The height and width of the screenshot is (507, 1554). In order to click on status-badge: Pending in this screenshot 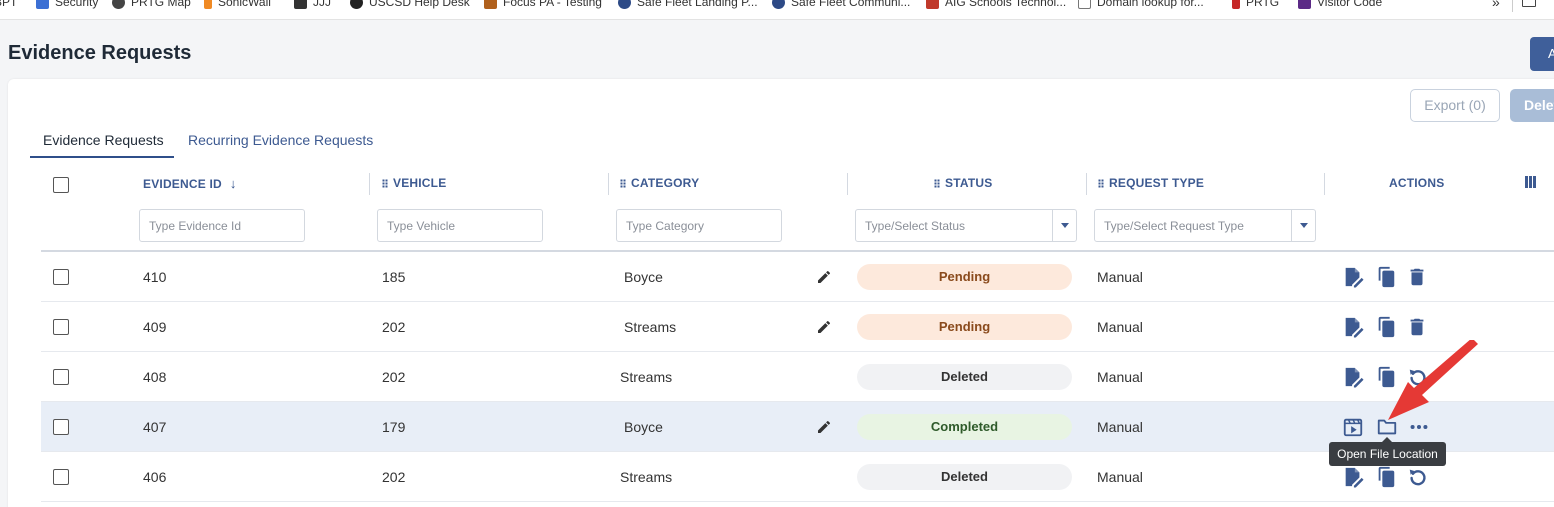, I will do `click(964, 327)`.